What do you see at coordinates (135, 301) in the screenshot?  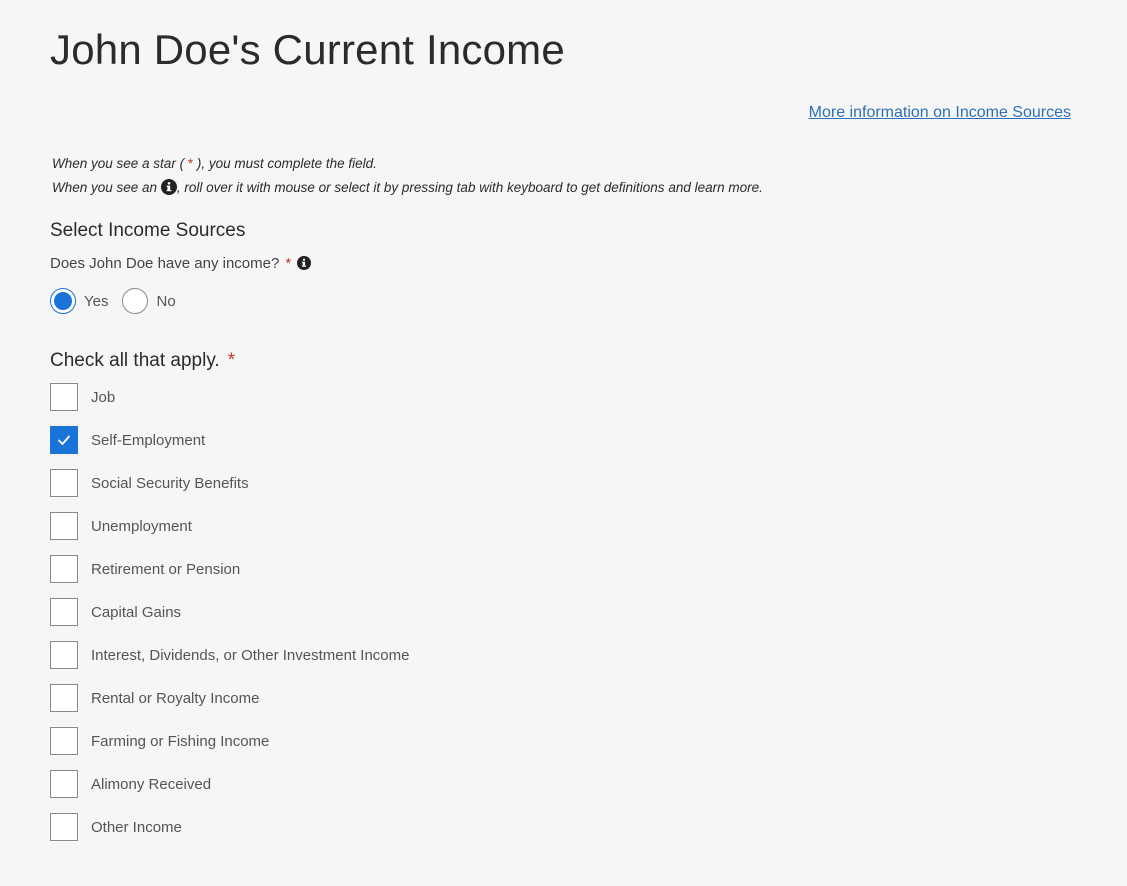 I see `radio-no-button` at bounding box center [135, 301].